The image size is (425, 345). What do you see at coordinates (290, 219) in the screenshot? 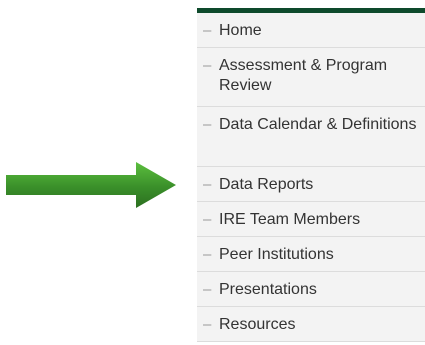
I see `sidebar-item-label: IRE Team Members` at bounding box center [290, 219].